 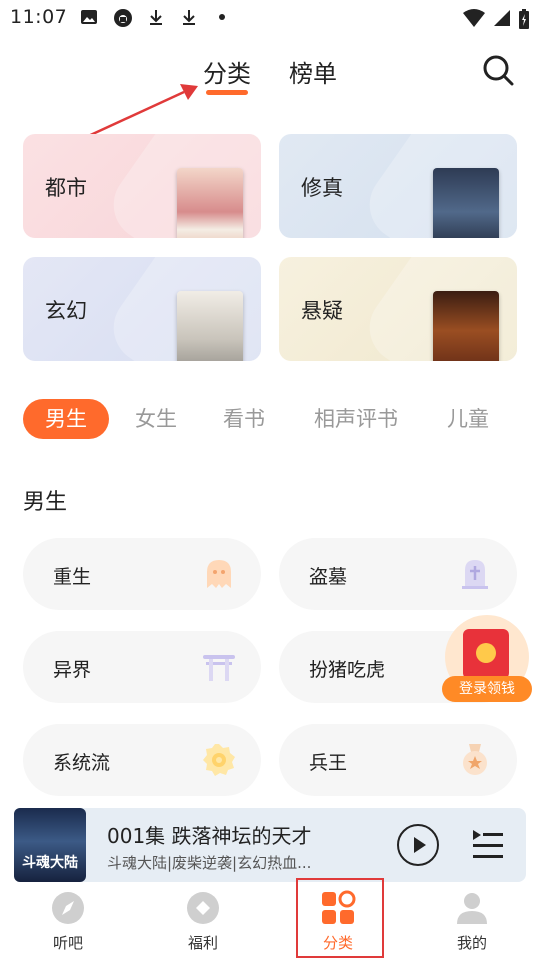 What do you see at coordinates (142, 186) in the screenshot?
I see `genre-card-urban: 都市` at bounding box center [142, 186].